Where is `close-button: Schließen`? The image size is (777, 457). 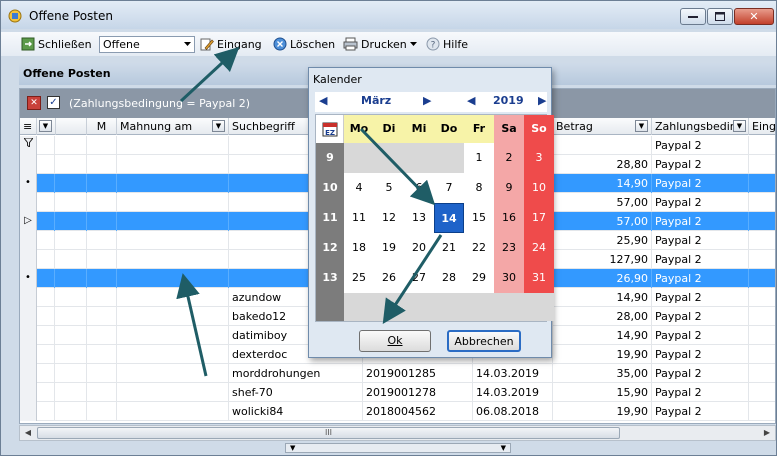
close-button: Schließen is located at coordinates (56, 44).